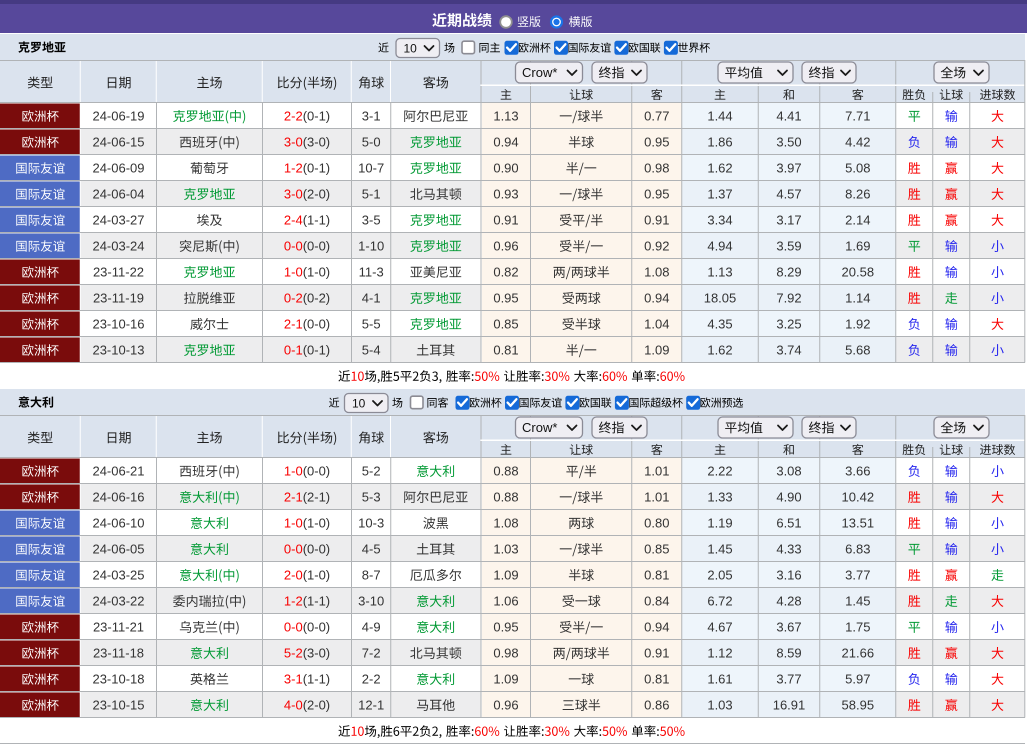  What do you see at coordinates (719, 116) in the screenshot?
I see `svg-text: 1.44` at bounding box center [719, 116].